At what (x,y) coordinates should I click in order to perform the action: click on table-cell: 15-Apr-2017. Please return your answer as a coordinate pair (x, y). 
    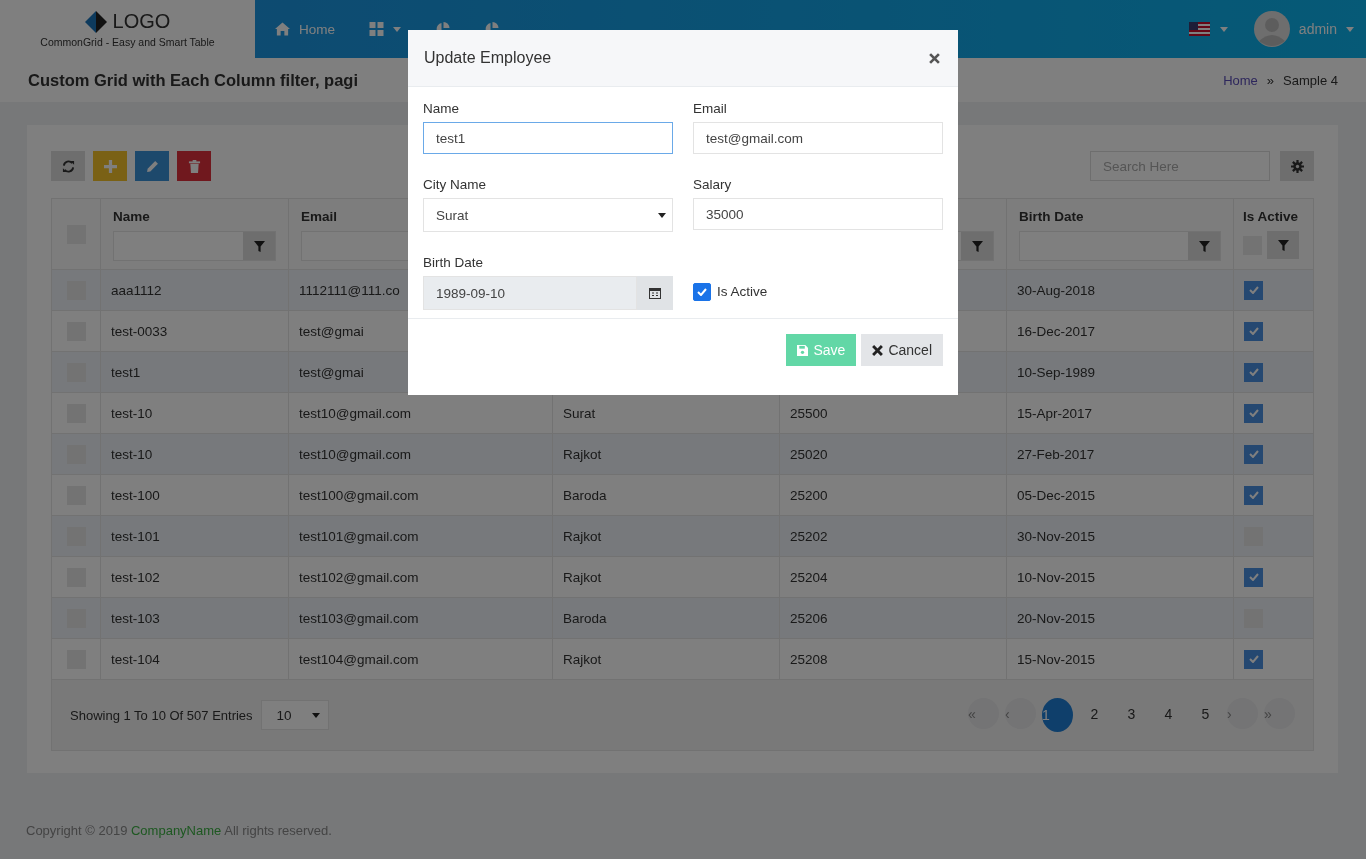
    Looking at the image, I should click on (1055, 413).